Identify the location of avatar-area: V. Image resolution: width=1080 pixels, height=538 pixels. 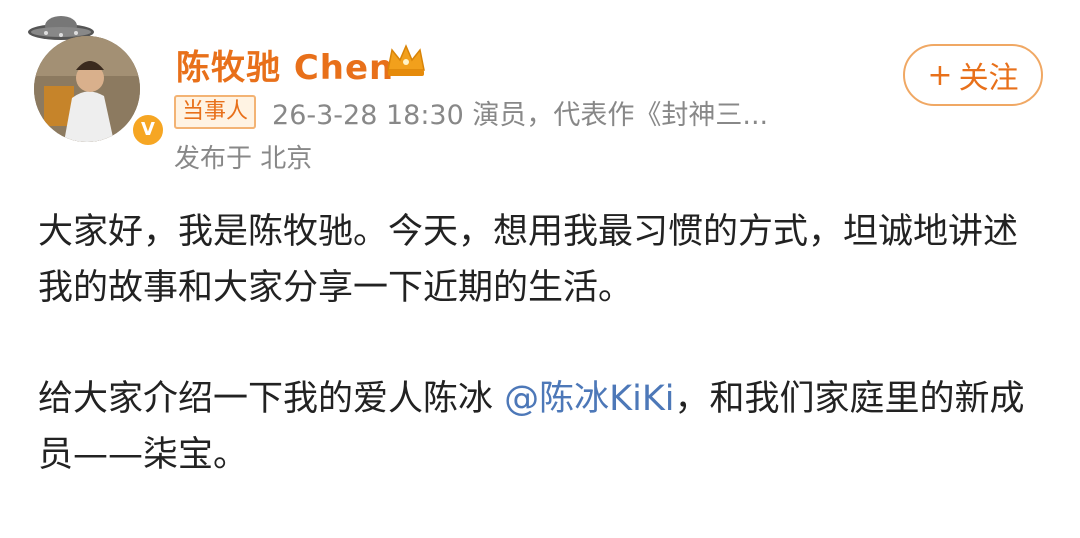
(96, 78).